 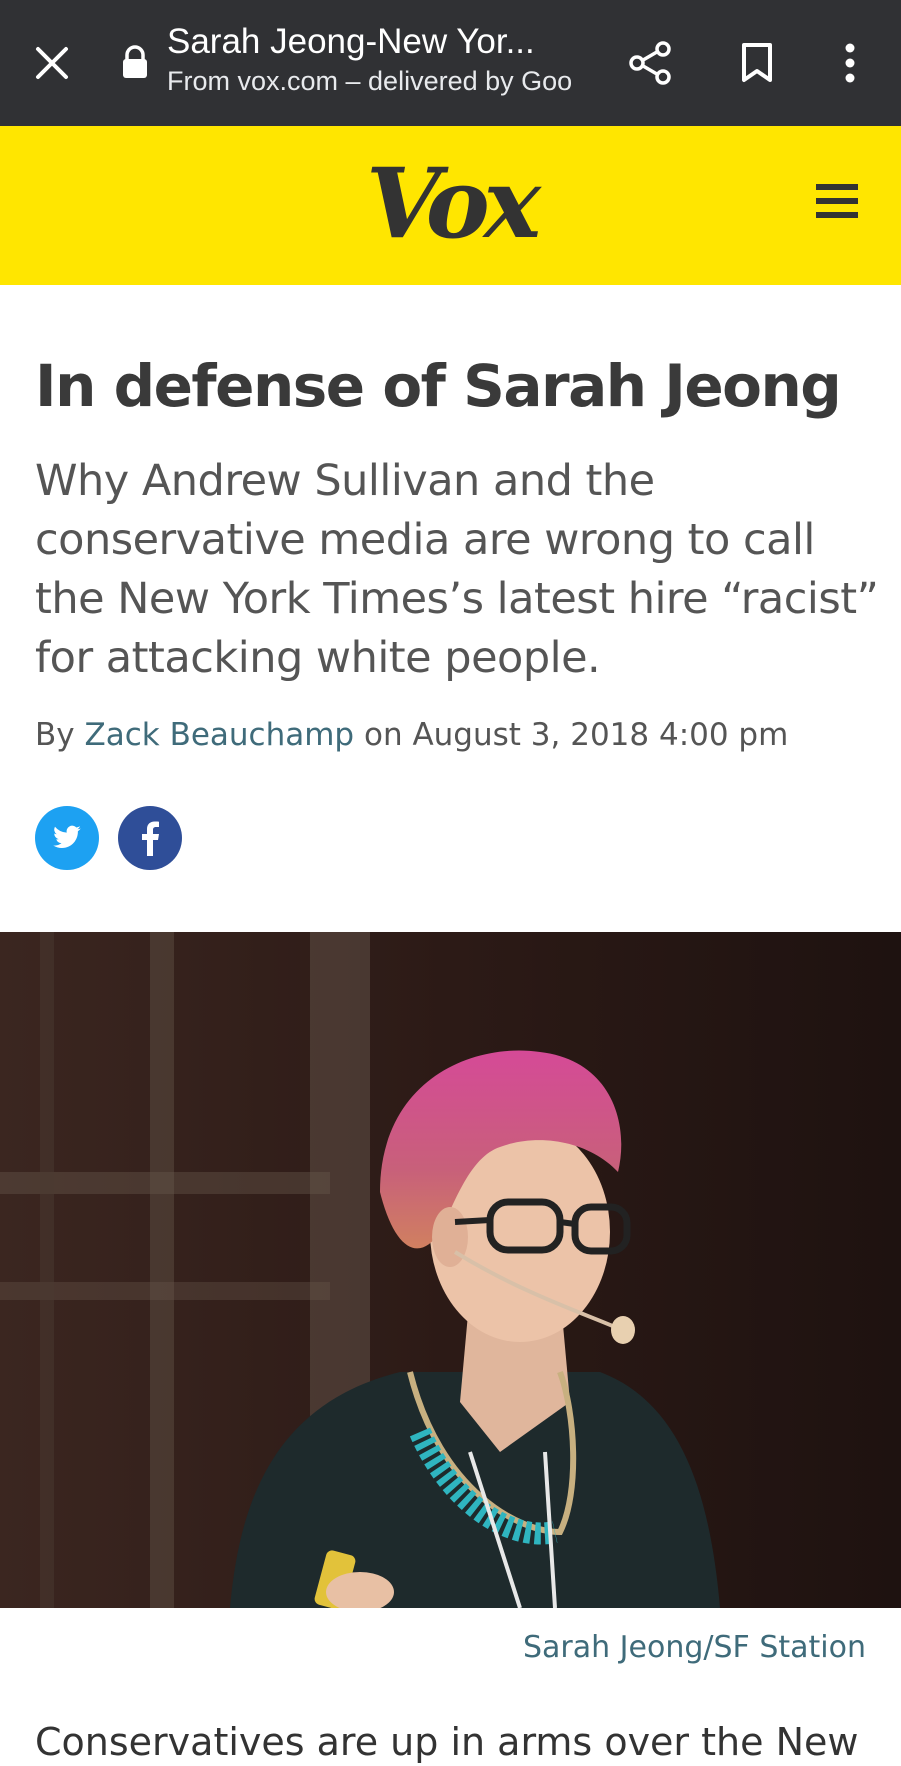 I want to click on bookmark-button, so click(x=757, y=63).